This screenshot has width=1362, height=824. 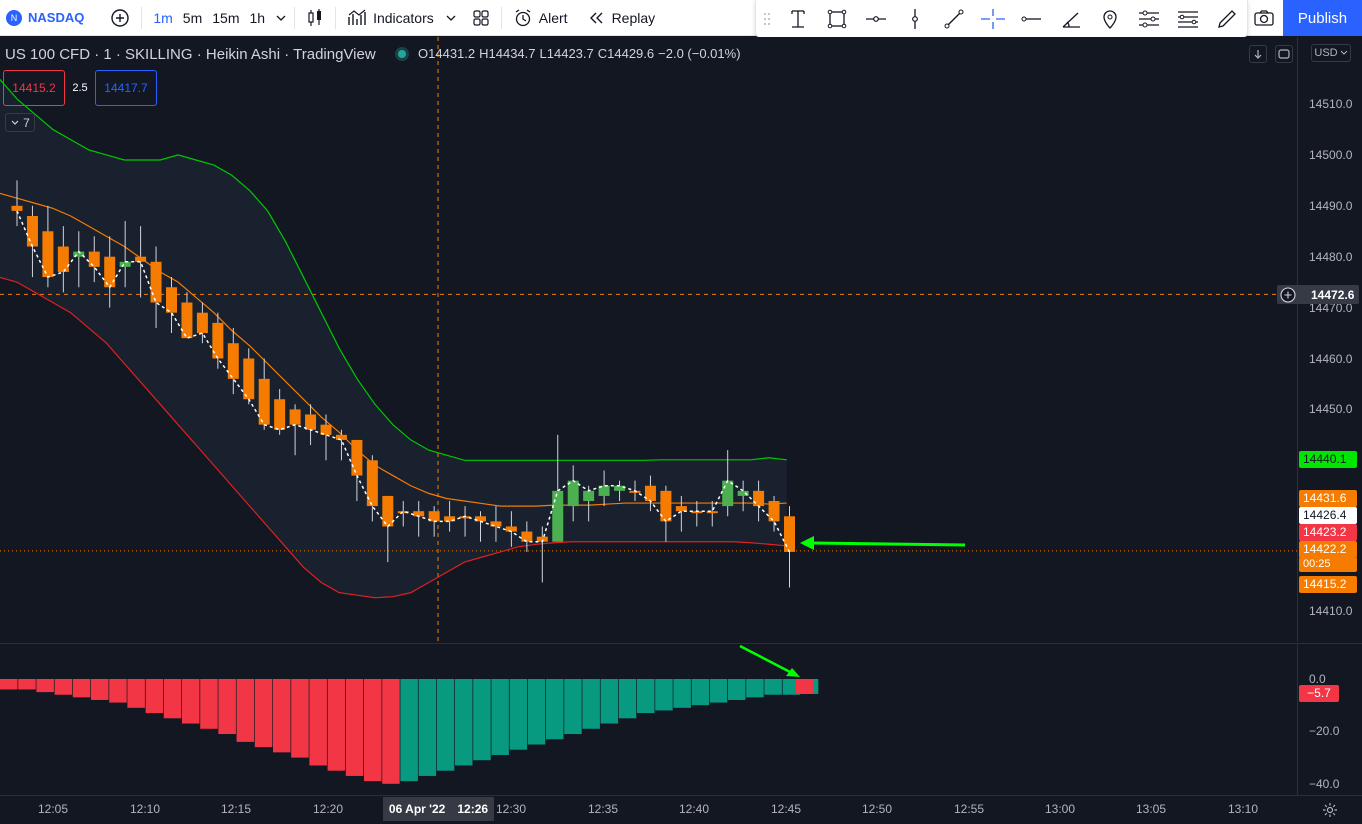 I want to click on grid-icon, so click(x=481, y=17).